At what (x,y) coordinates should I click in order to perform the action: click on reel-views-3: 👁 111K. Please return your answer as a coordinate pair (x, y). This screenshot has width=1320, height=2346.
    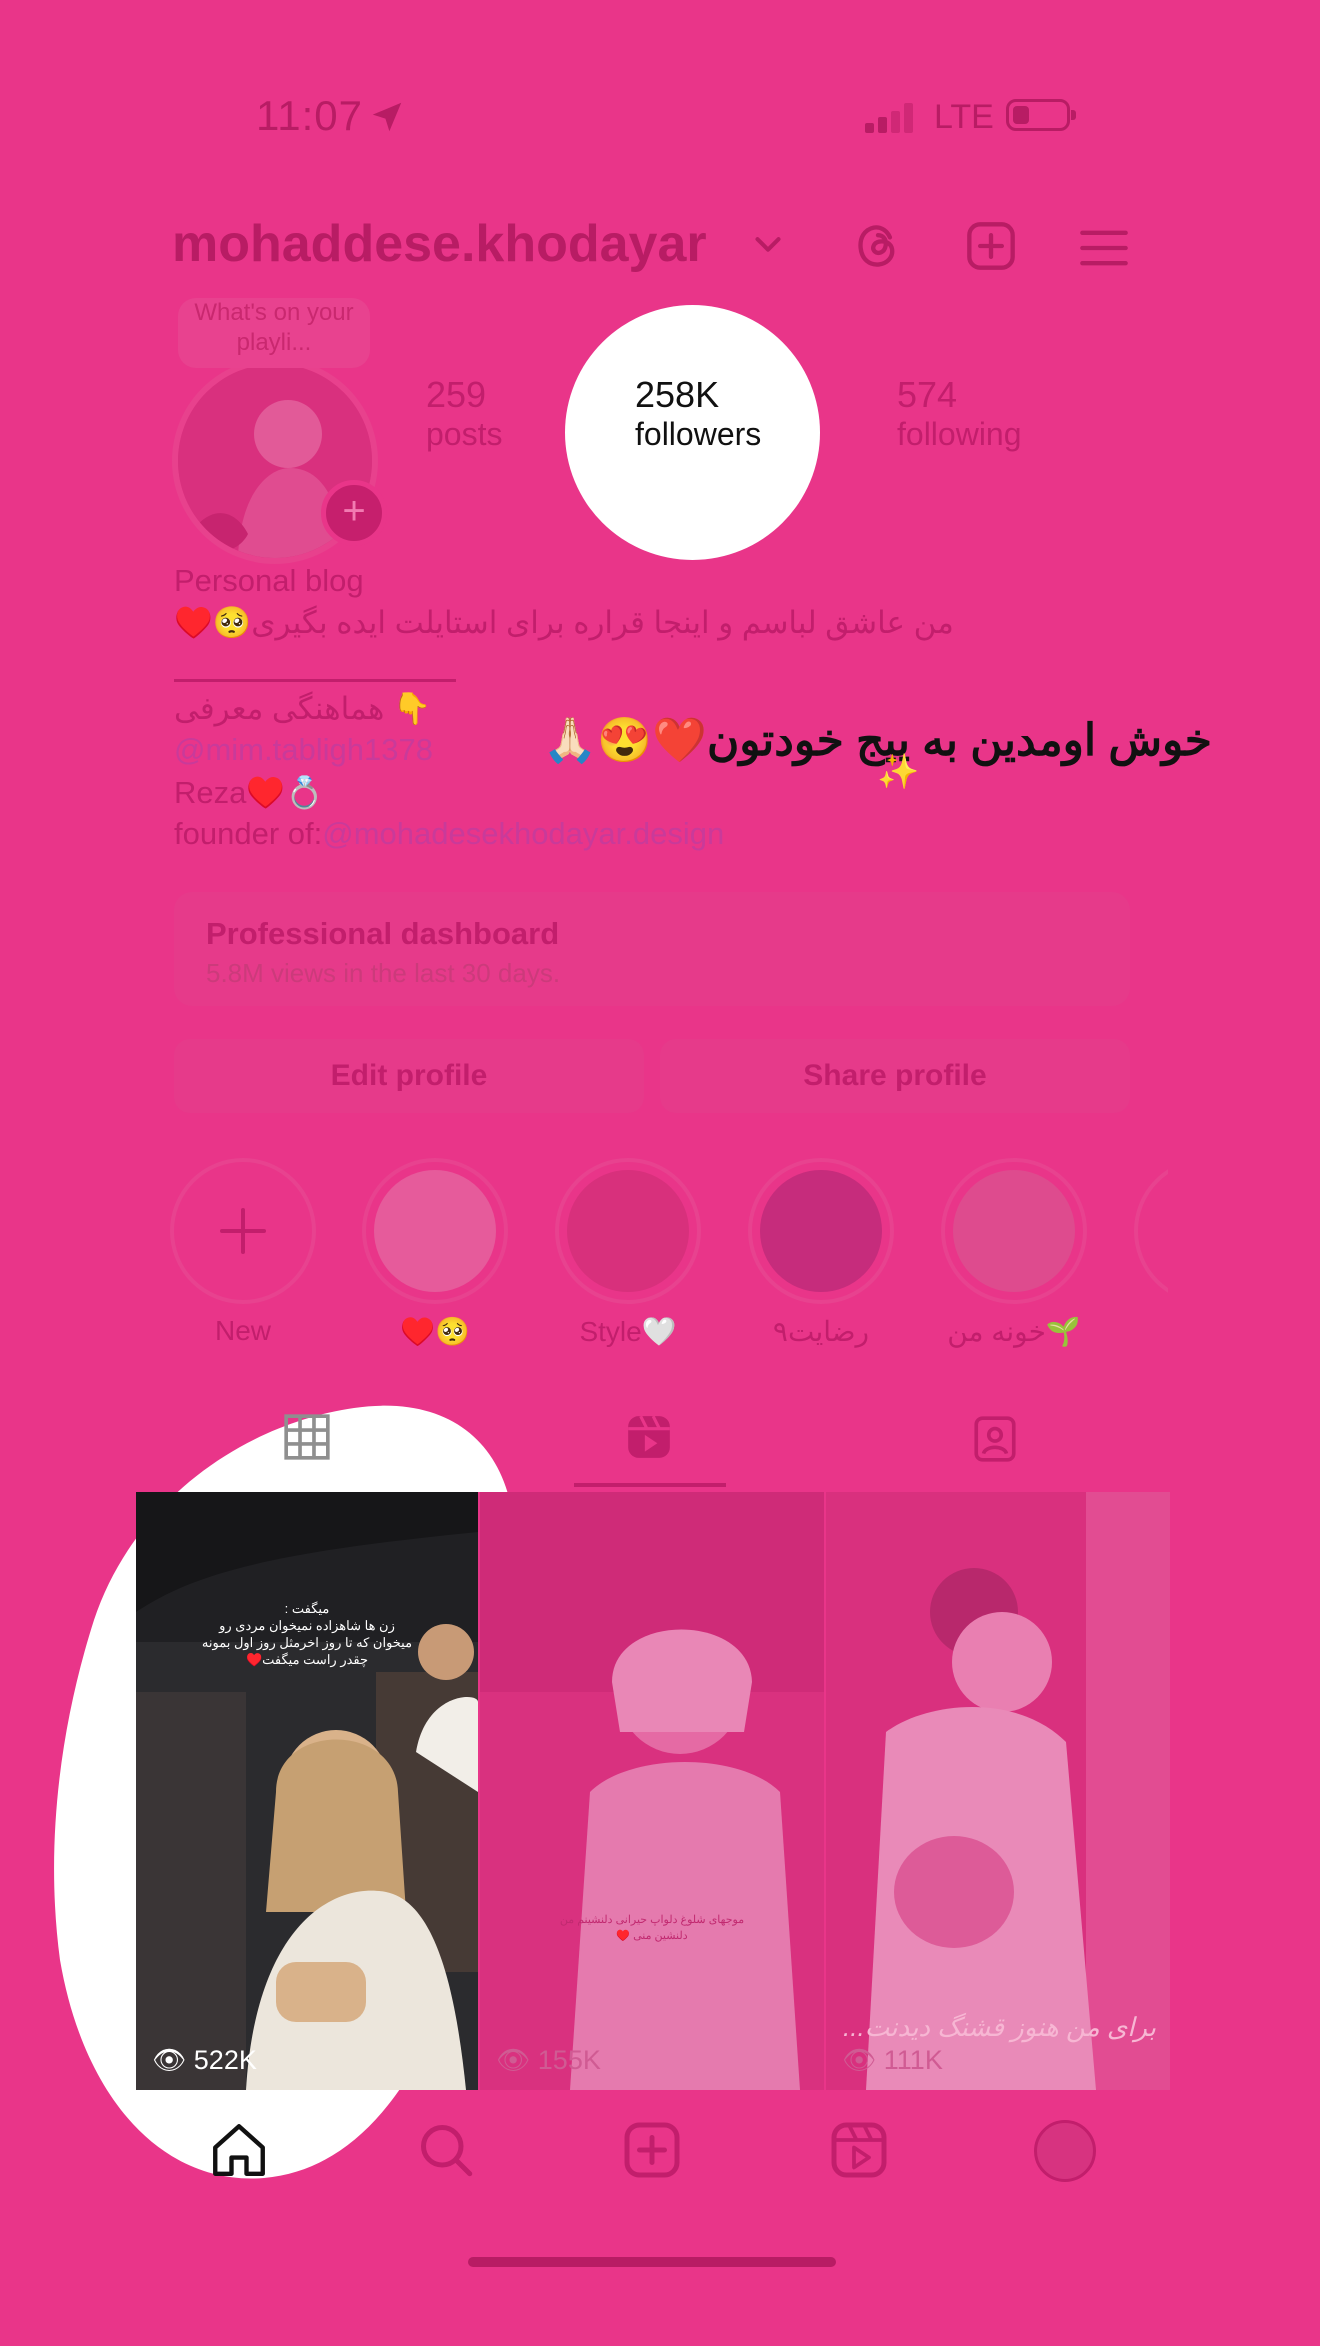
    Looking at the image, I should click on (892, 2060).